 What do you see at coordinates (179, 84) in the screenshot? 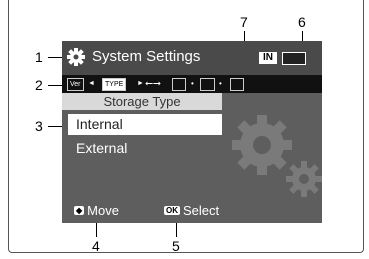
I see `memory-card-icon` at bounding box center [179, 84].